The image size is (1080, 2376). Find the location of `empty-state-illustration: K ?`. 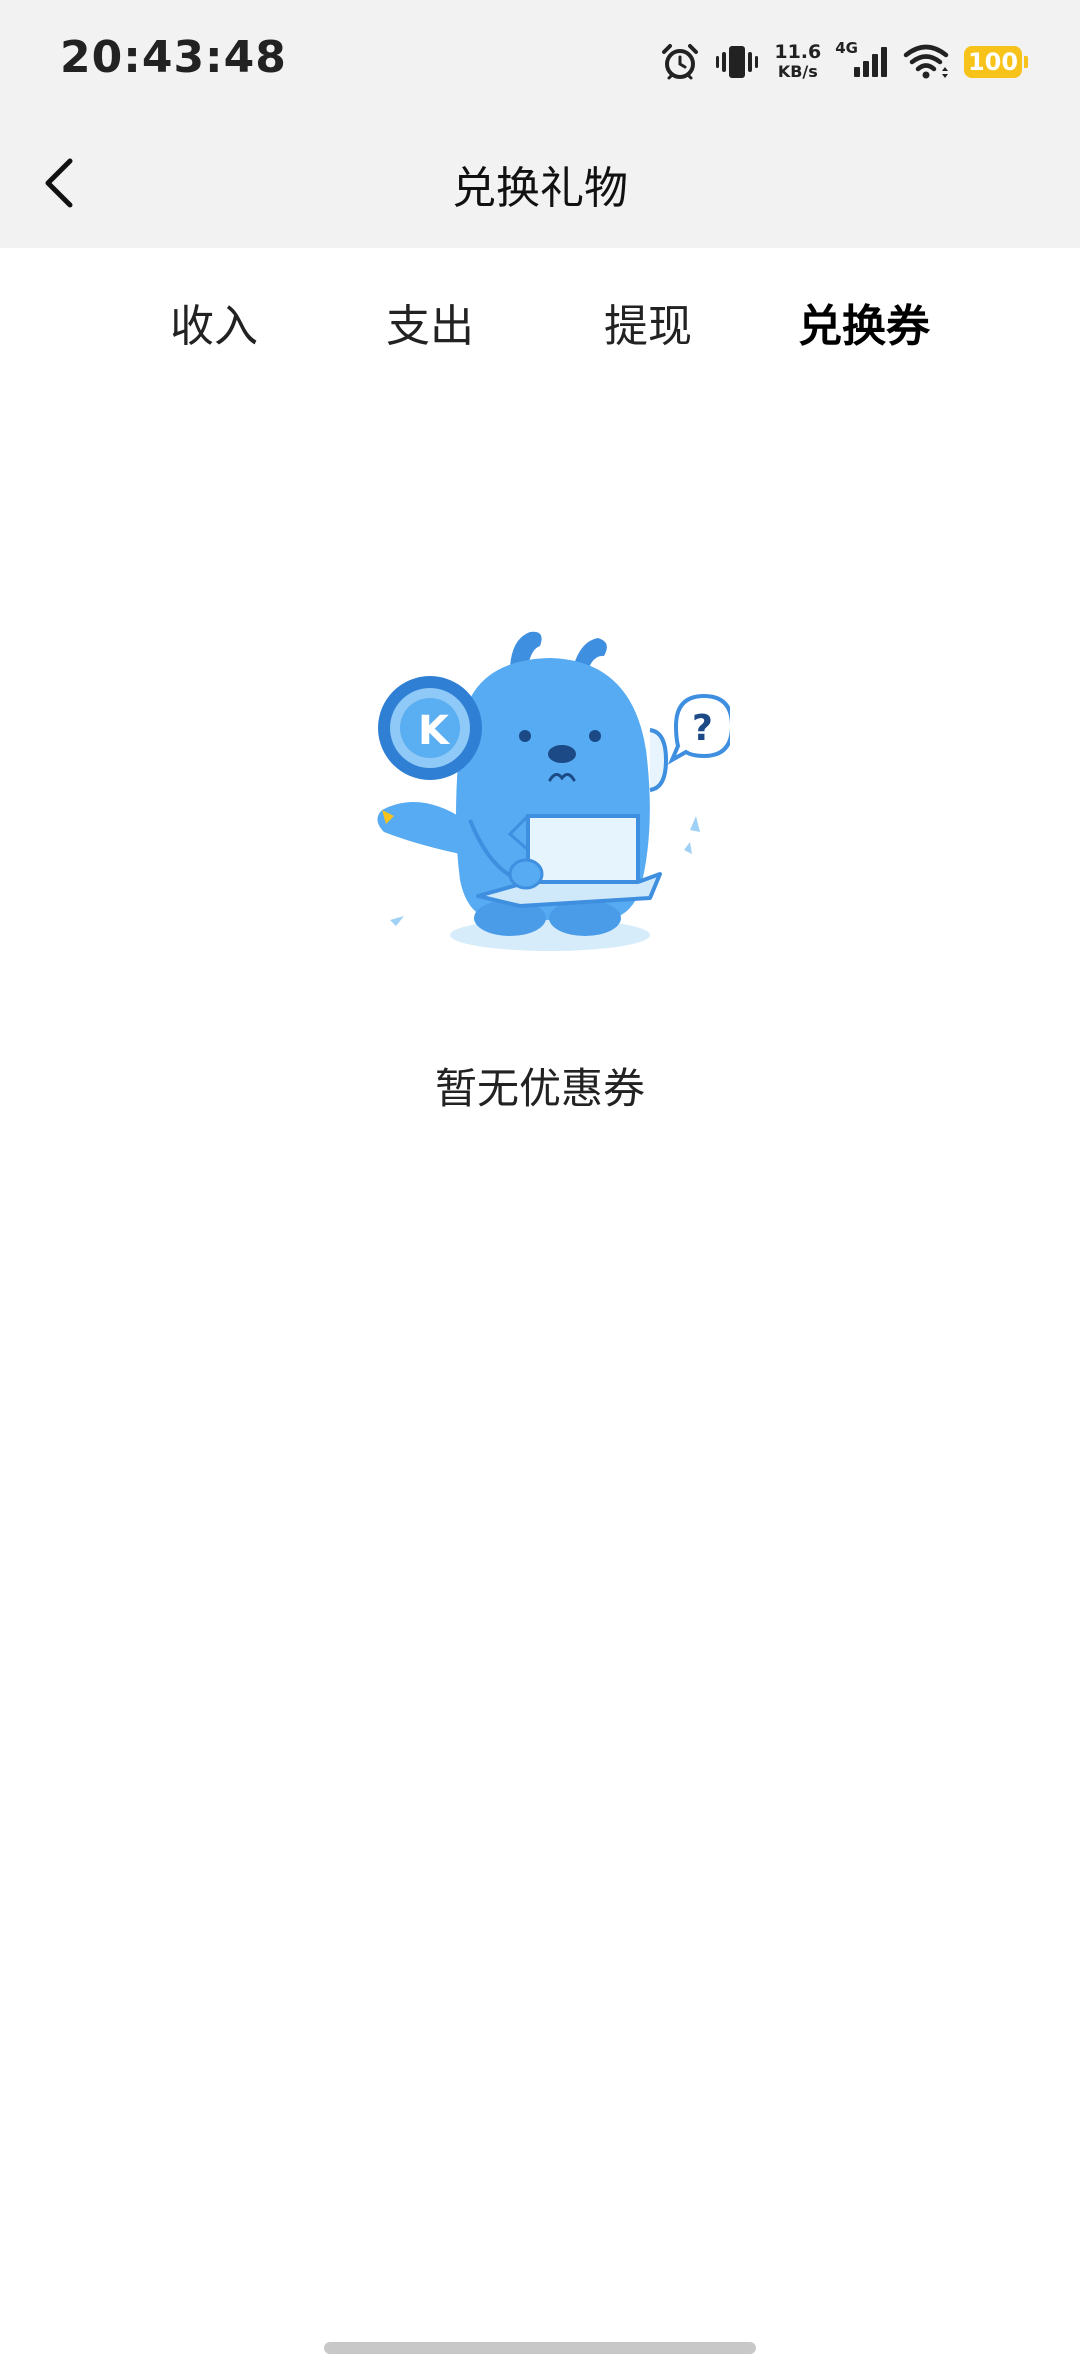

empty-state-illustration: K ? is located at coordinates (547, 790).